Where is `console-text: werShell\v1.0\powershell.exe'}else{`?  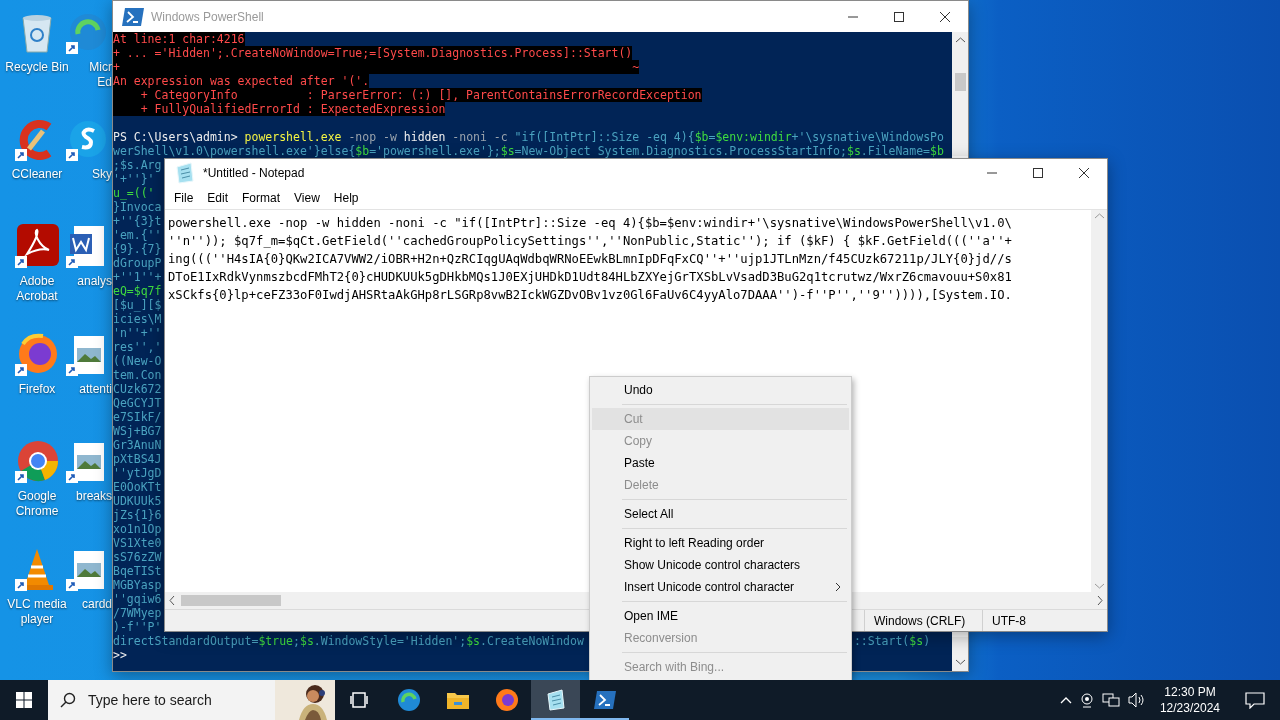 console-text: werShell\v1.0\powershell.exe'}else{ is located at coordinates (234, 151).